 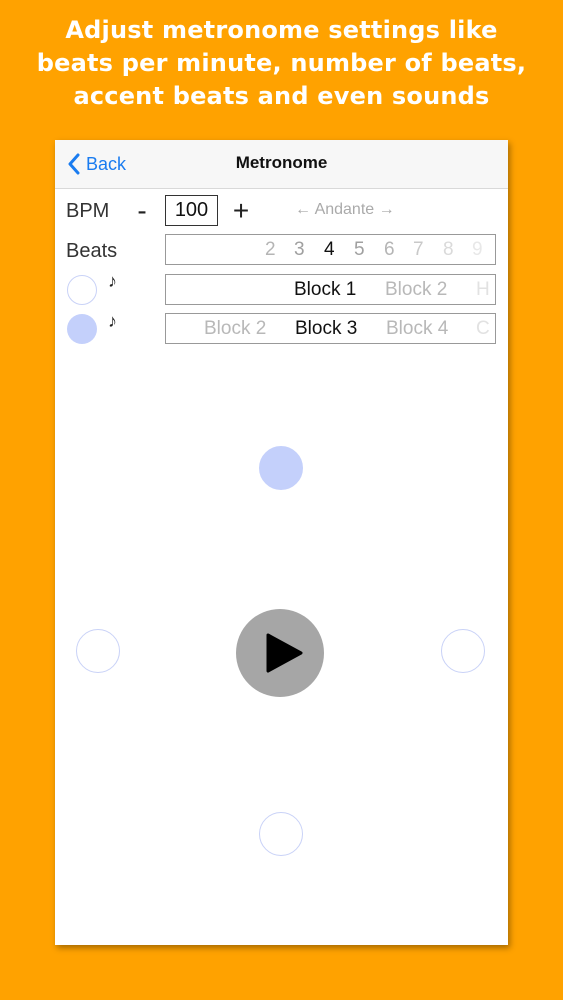 I want to click on sound-picker-accent: Block 2 Block 3 Block 4 C, so click(x=330, y=328).